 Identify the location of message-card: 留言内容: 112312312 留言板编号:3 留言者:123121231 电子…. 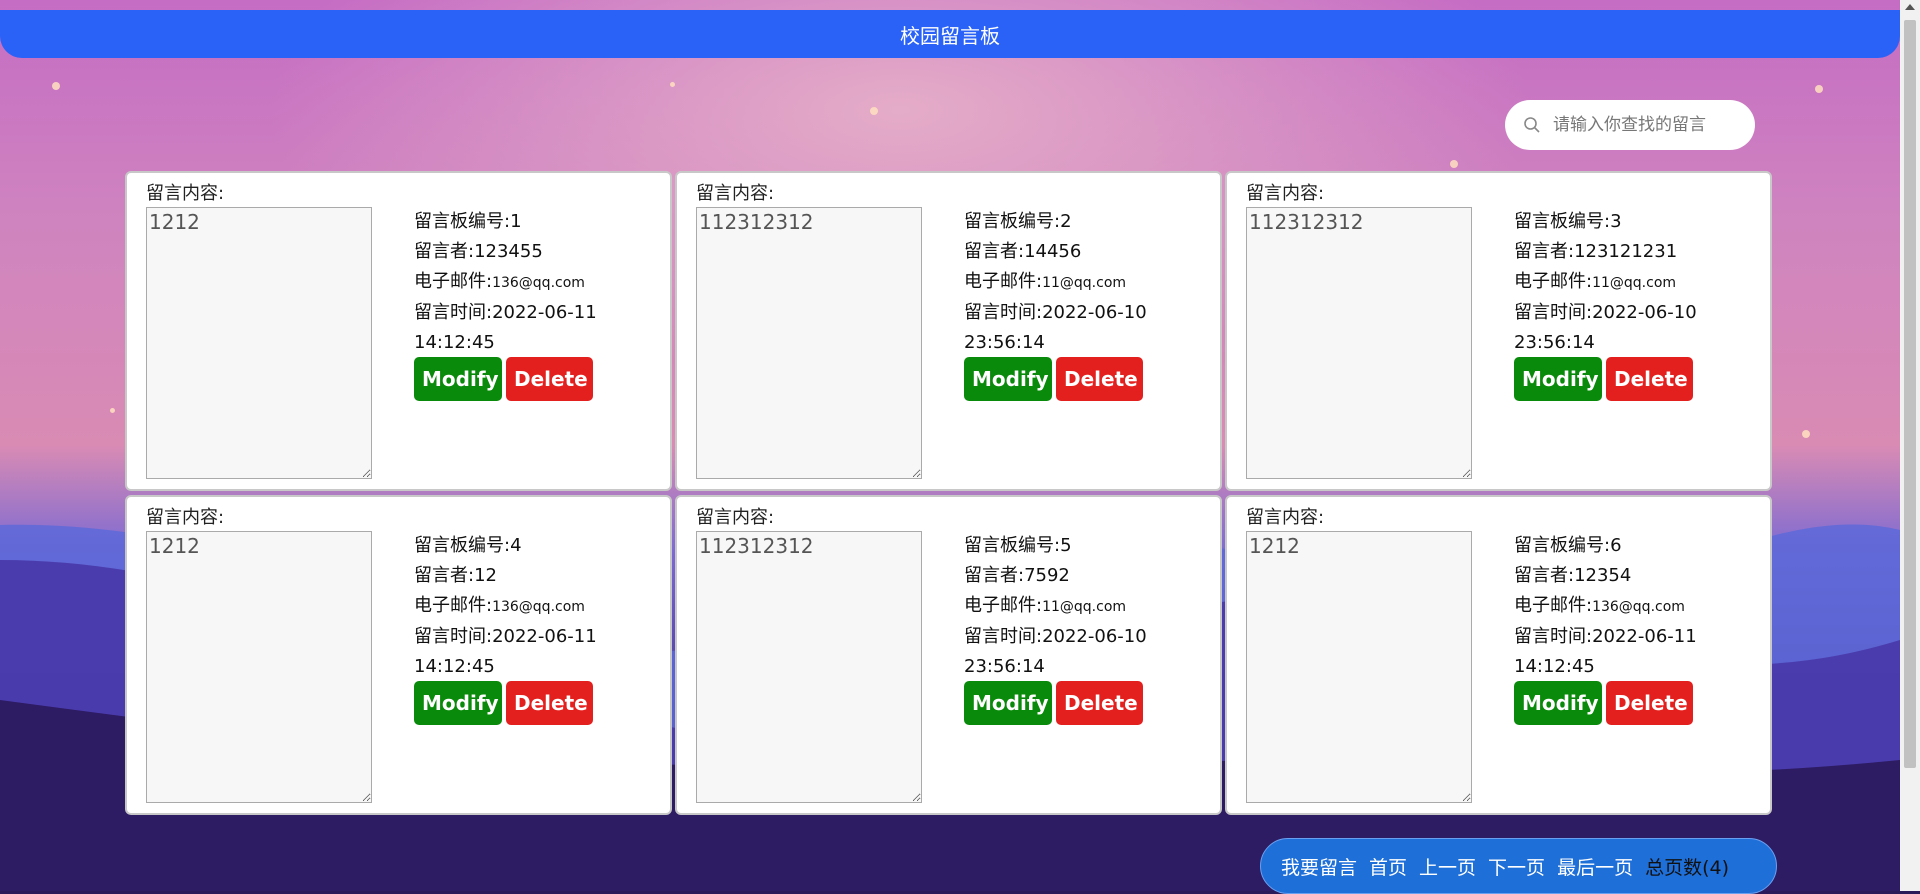
(1498, 331).